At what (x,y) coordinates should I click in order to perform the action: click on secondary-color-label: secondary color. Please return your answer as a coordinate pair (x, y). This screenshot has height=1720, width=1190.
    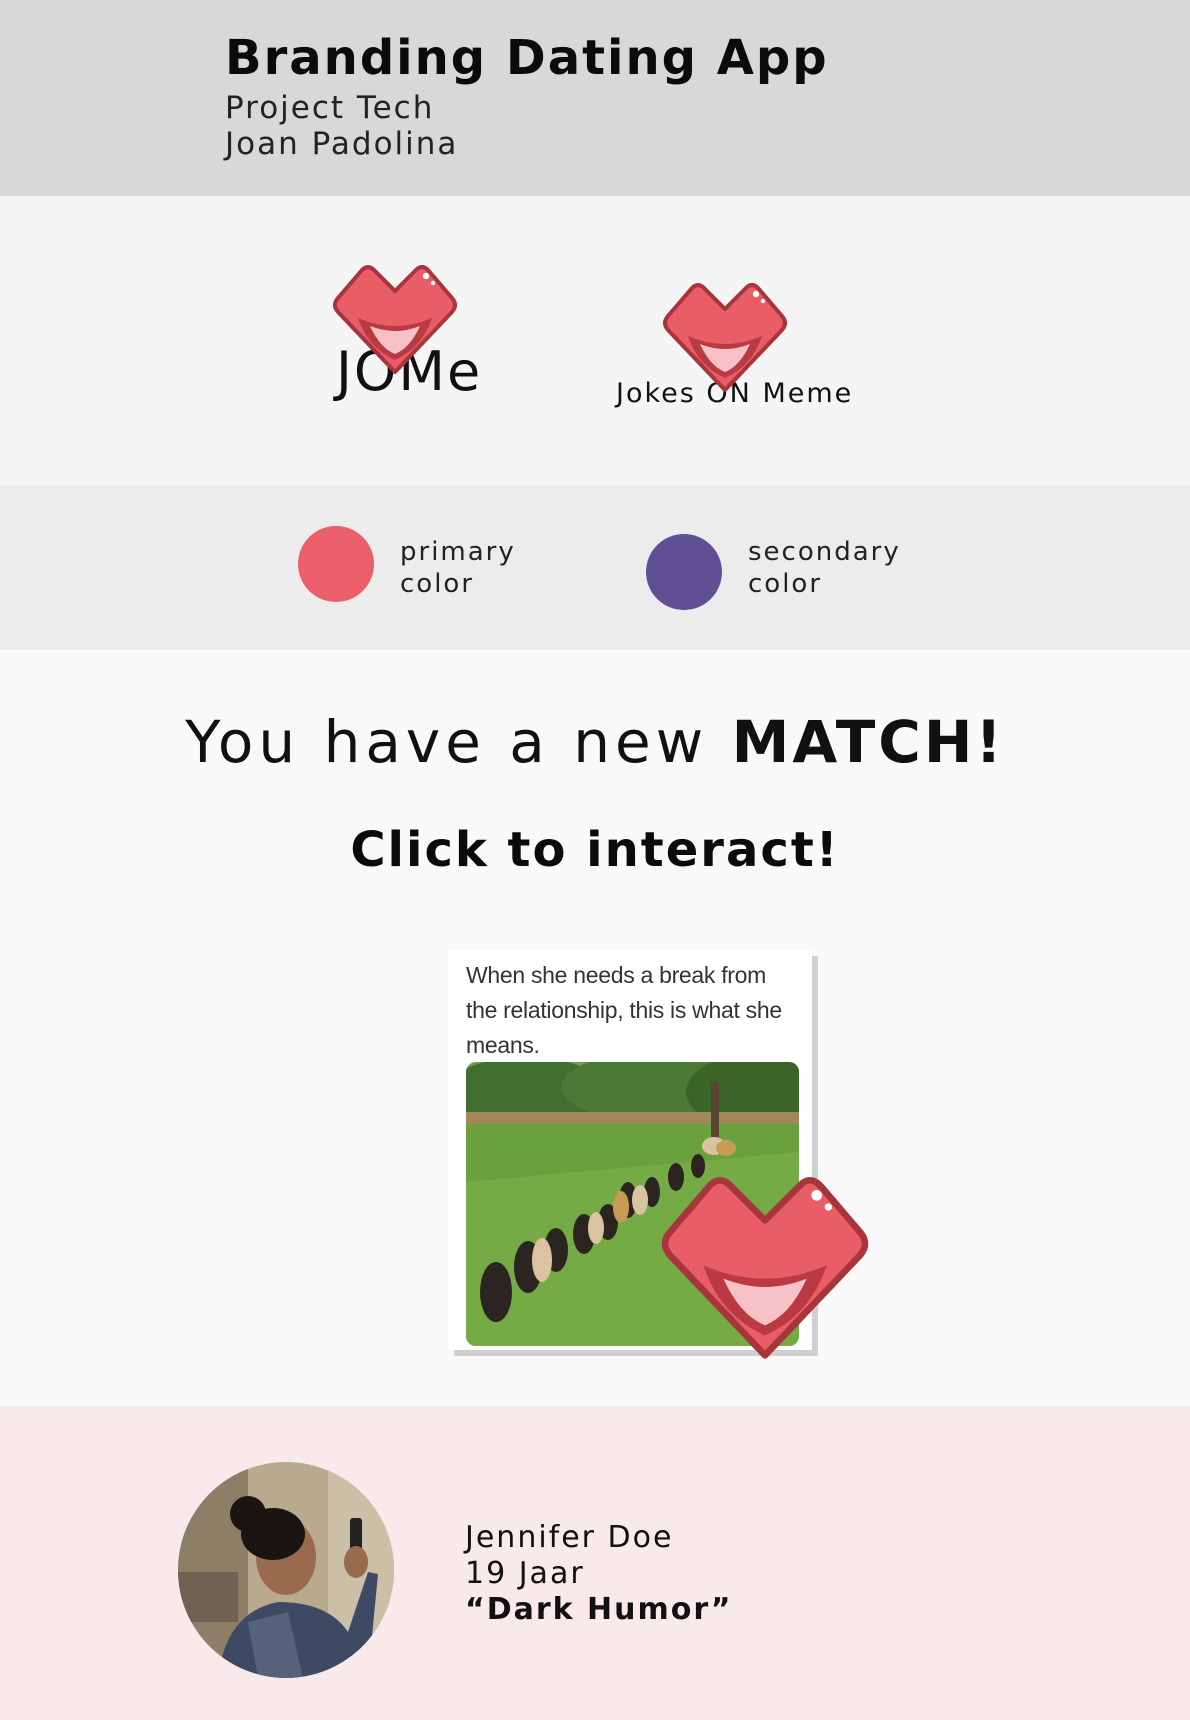
    Looking at the image, I should click on (824, 568).